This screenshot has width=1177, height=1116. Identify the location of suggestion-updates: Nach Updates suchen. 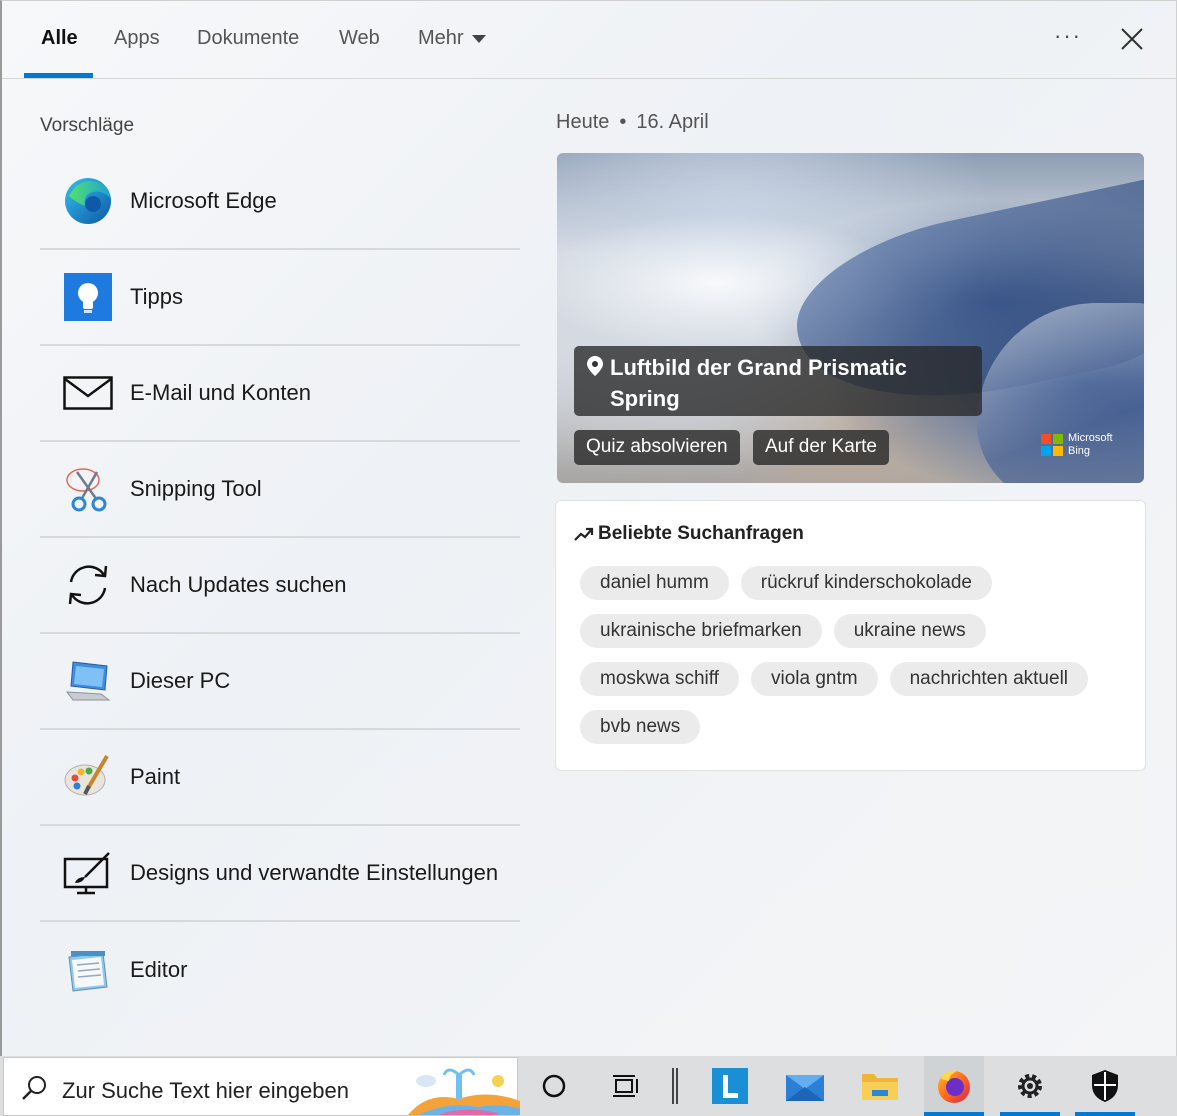
(280, 586).